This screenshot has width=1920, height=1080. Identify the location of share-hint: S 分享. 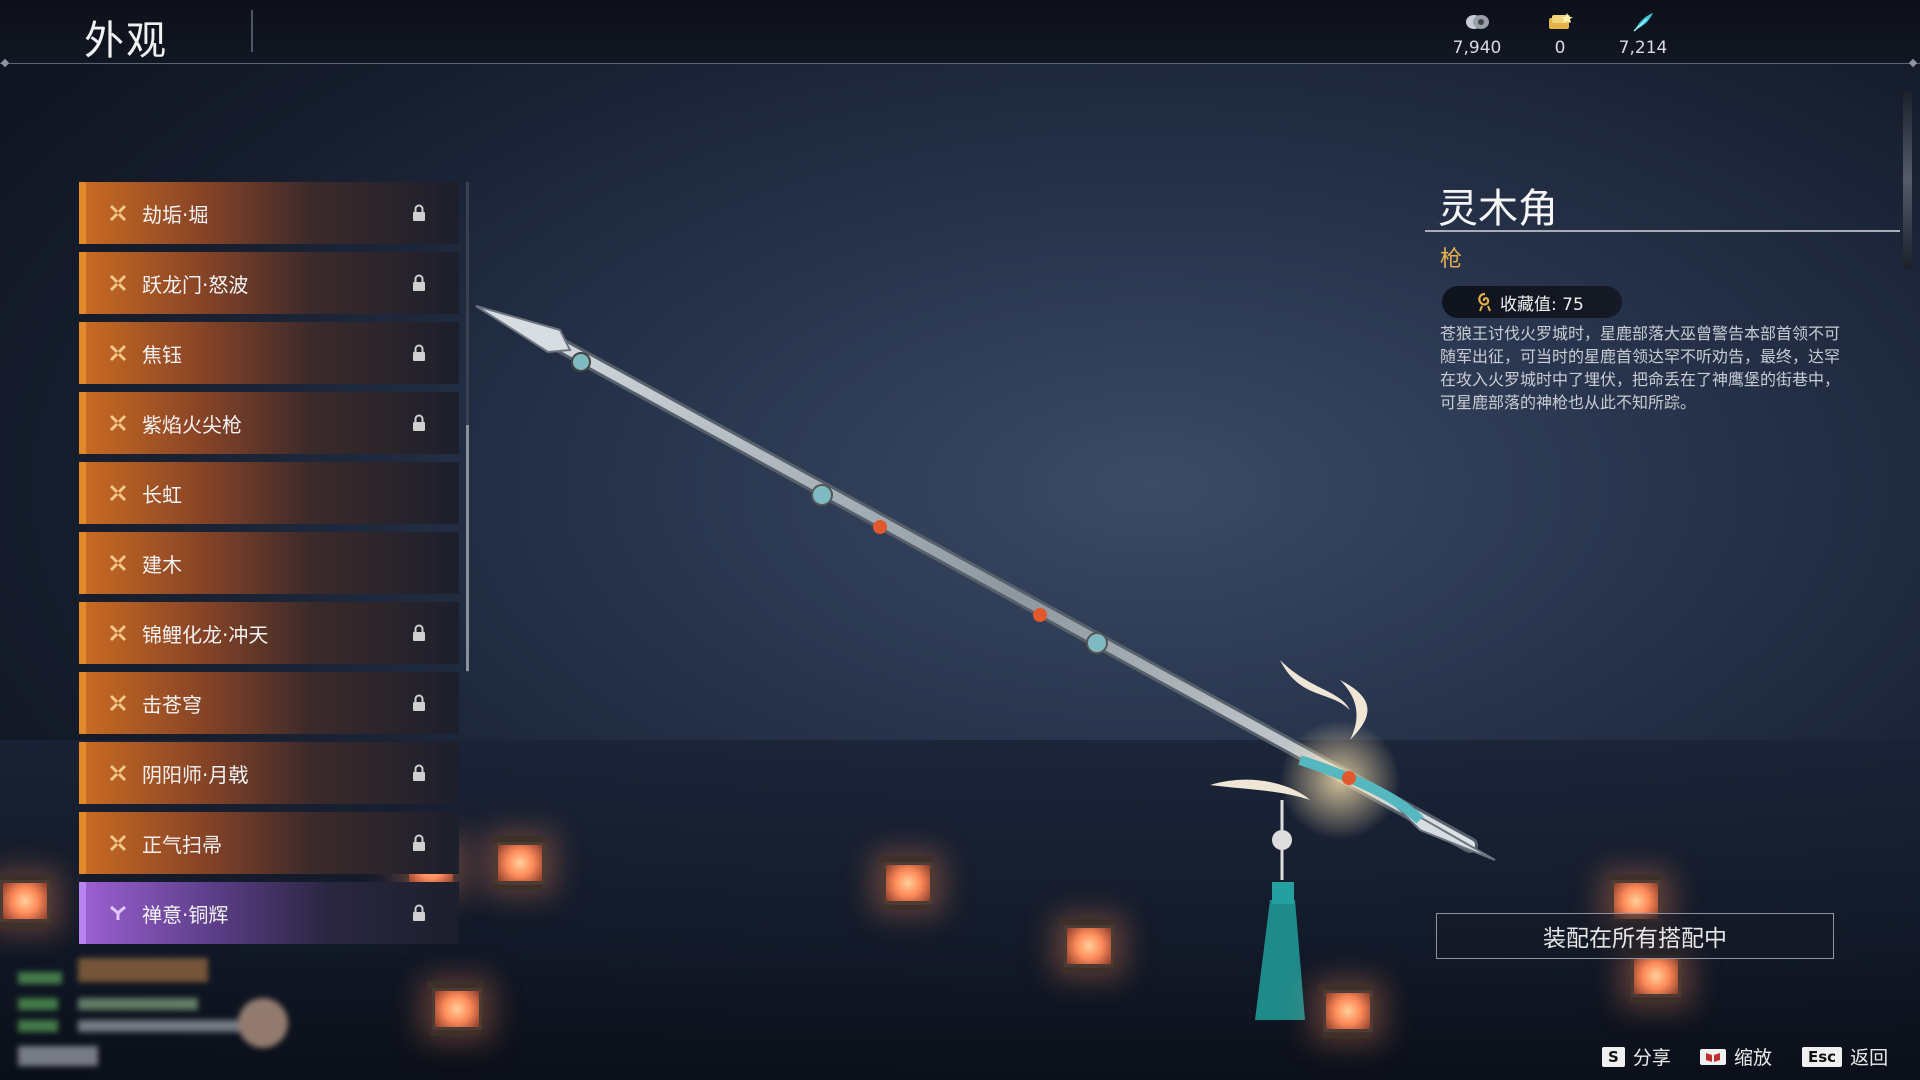
(1636, 1056).